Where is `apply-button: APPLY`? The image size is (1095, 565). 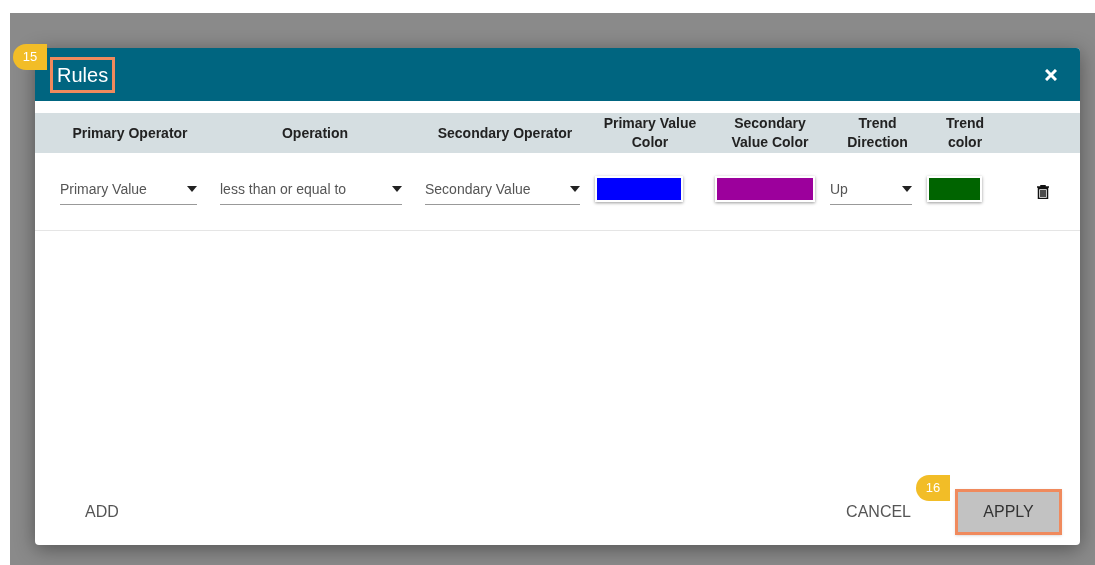
apply-button: APPLY is located at coordinates (1008, 512).